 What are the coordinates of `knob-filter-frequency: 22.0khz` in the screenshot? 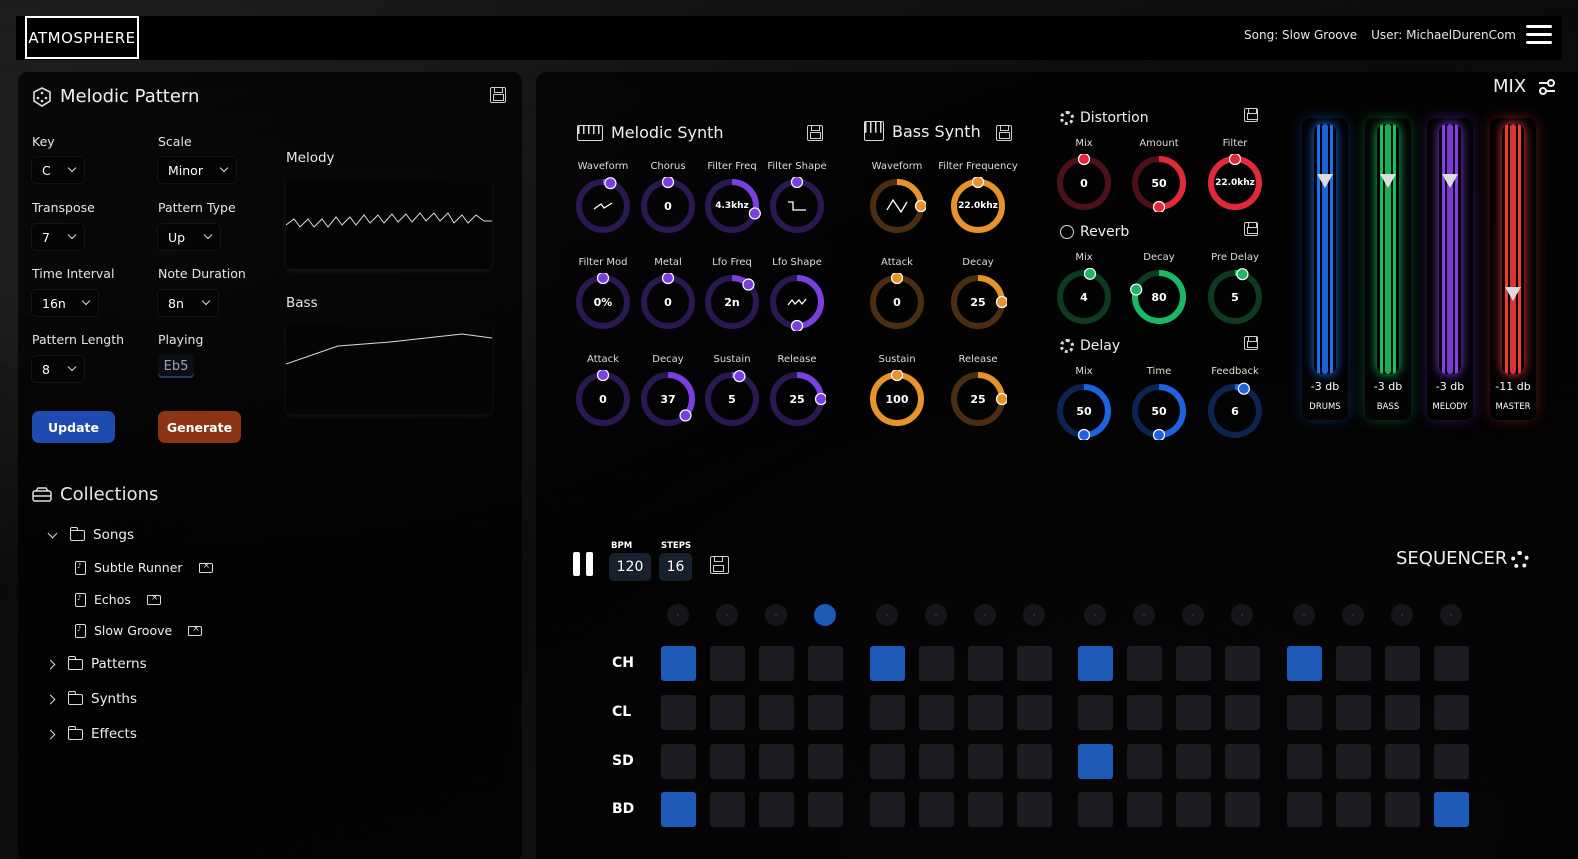 It's located at (978, 206).